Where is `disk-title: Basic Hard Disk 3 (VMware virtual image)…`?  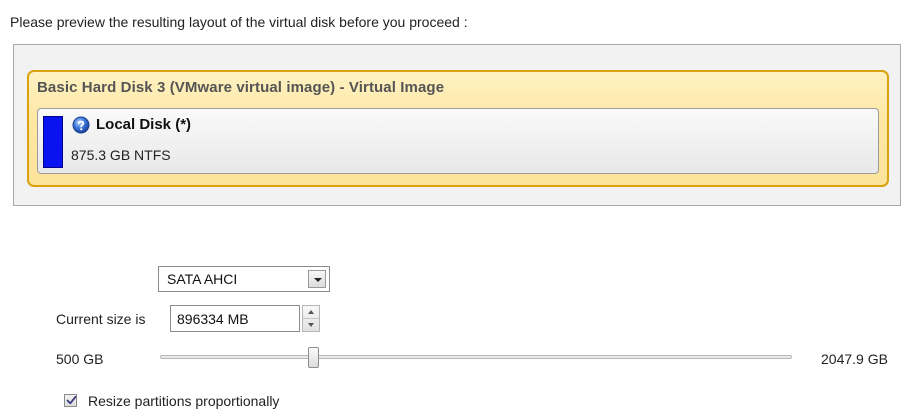
disk-title: Basic Hard Disk 3 (VMware virtual image)… is located at coordinates (241, 87).